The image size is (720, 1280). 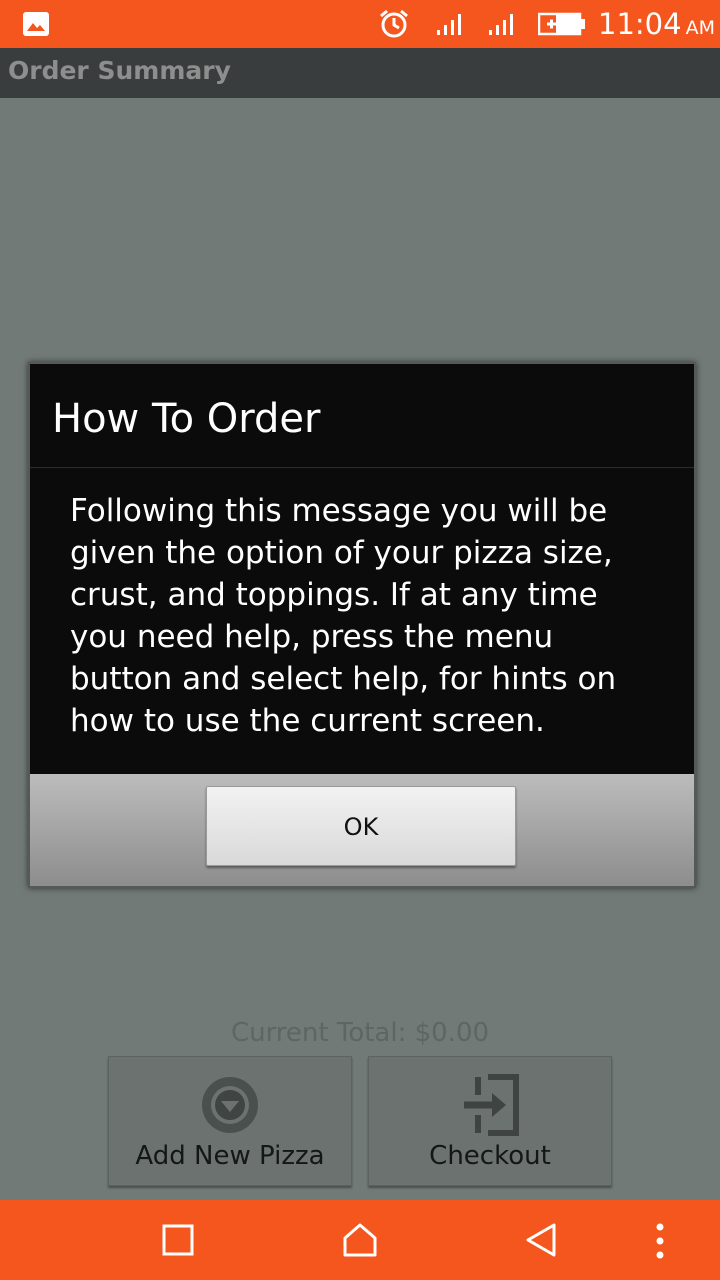 I want to click on gallery-icon, so click(x=36, y=26).